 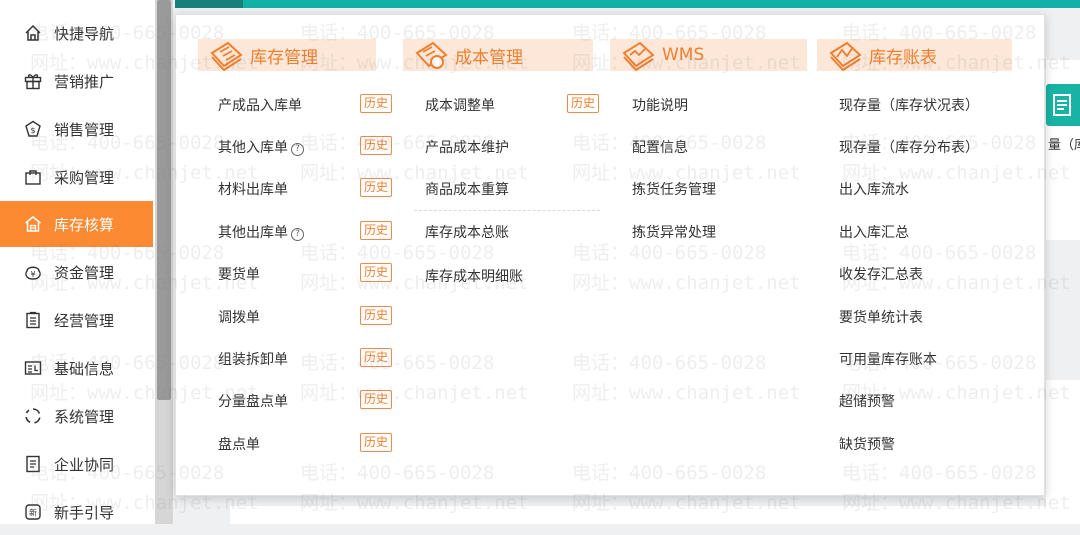 I want to click on clipboard-icon, so click(x=33, y=320).